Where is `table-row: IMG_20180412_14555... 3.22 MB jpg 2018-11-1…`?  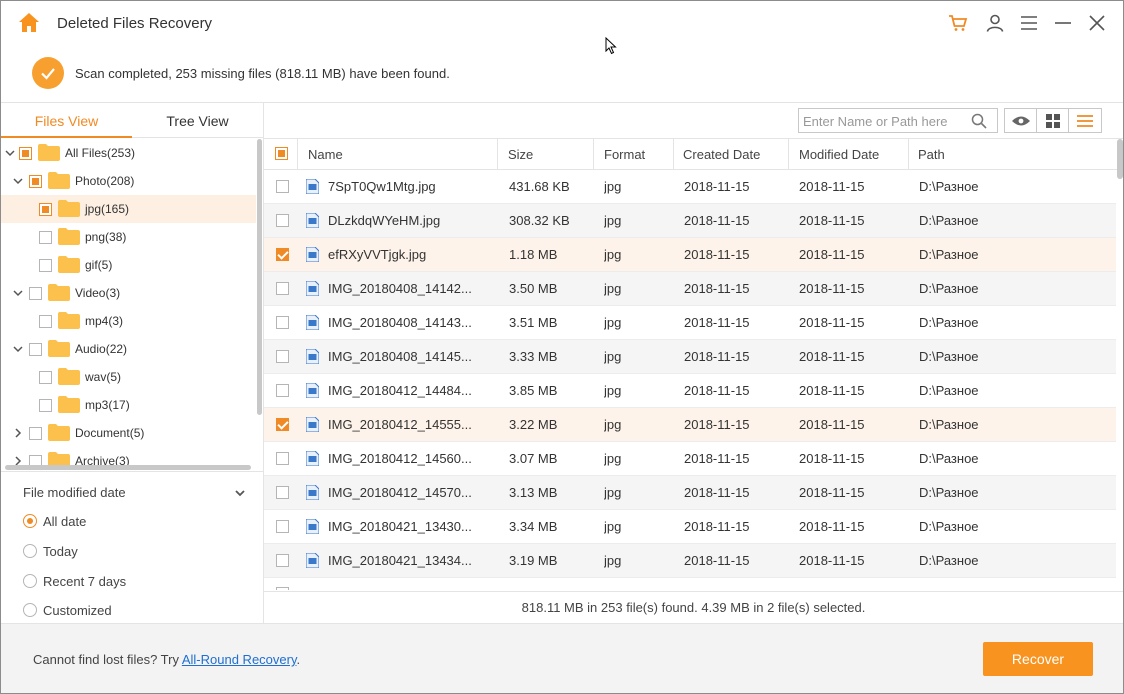 table-row: IMG_20180412_14555... 3.22 MB jpg 2018-11-1… is located at coordinates (690, 425).